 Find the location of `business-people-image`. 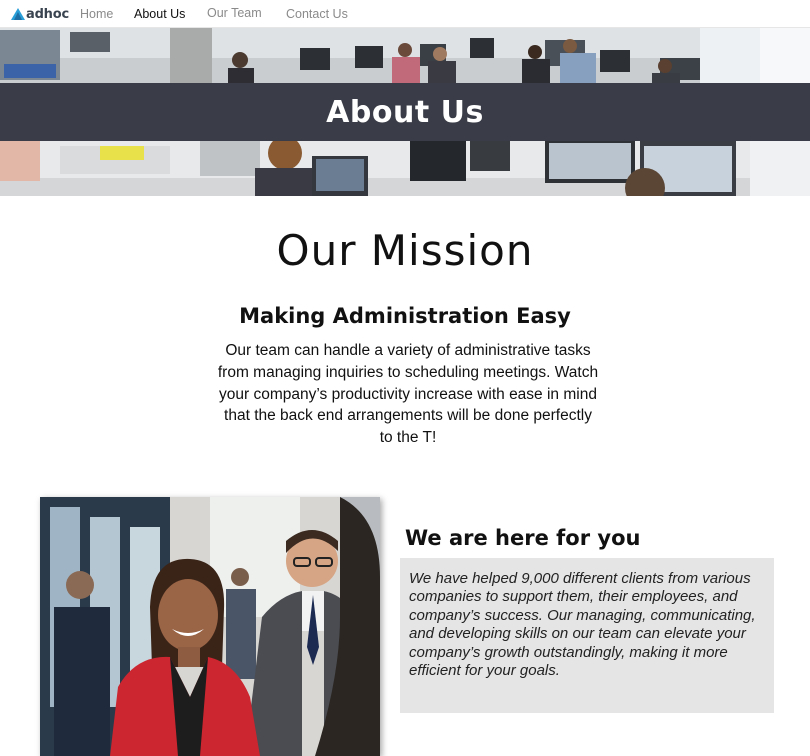

business-people-image is located at coordinates (210, 626).